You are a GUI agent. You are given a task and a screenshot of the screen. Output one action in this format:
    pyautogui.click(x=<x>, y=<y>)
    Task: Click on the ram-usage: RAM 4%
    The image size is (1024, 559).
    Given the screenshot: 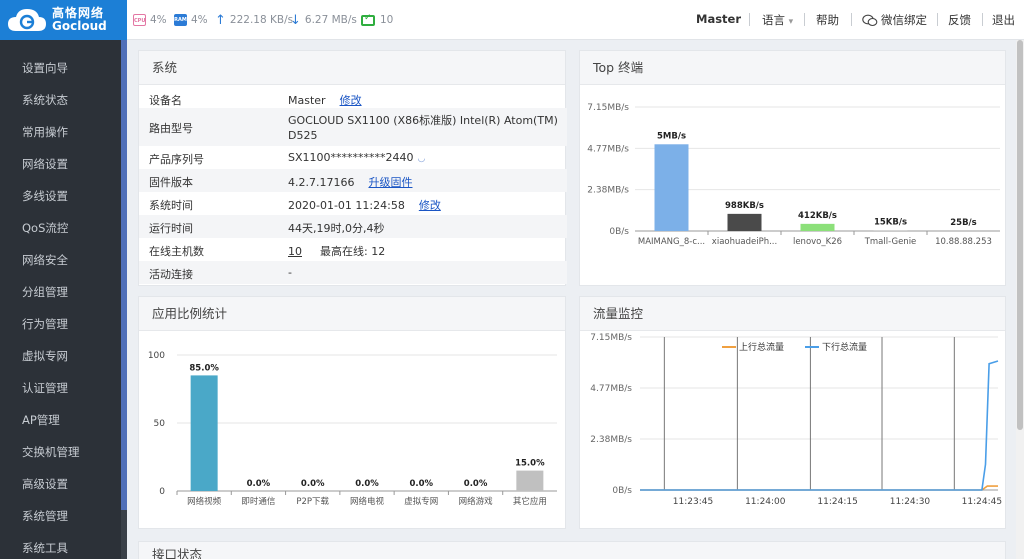 What is the action you would take?
    pyautogui.click(x=191, y=20)
    